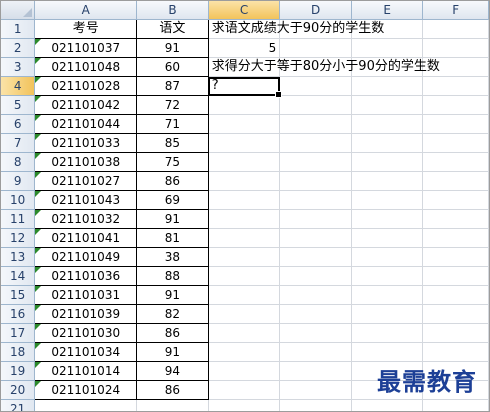  What do you see at coordinates (86, 238) in the screenshot?
I see `id-cell: 021101041` at bounding box center [86, 238].